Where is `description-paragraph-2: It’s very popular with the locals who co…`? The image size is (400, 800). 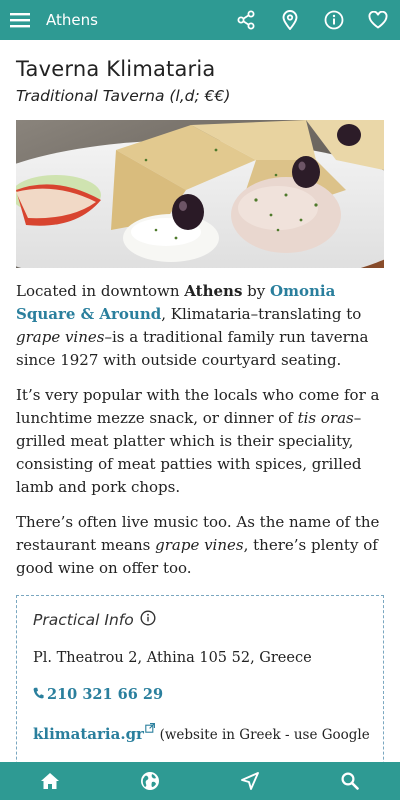 description-paragraph-2: It’s very popular with the locals who co… is located at coordinates (198, 441).